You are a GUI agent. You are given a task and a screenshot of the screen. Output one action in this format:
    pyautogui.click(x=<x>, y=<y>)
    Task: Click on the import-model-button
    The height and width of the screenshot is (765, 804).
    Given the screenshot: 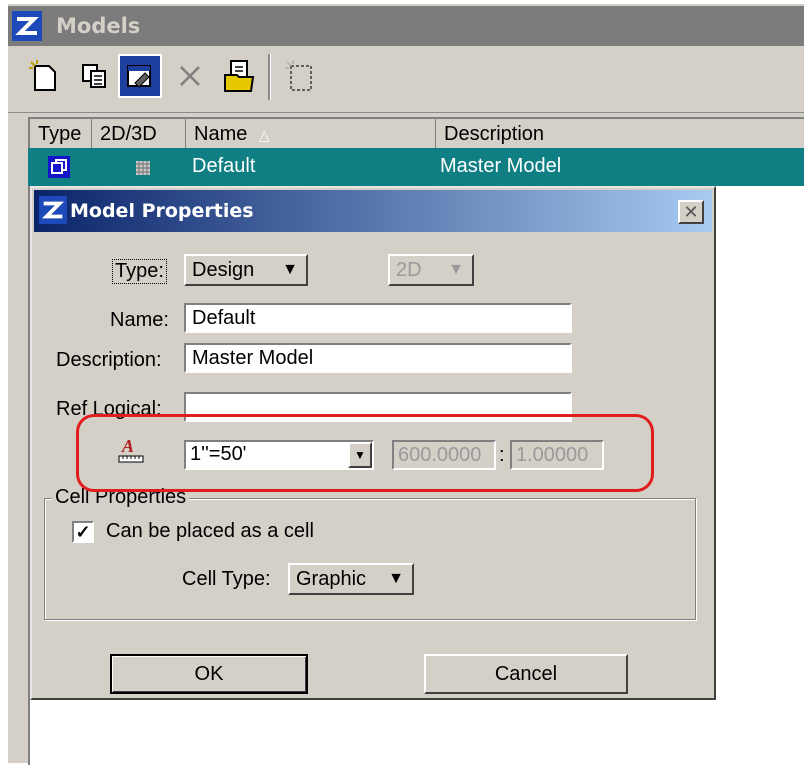 What is the action you would take?
    pyautogui.click(x=240, y=76)
    